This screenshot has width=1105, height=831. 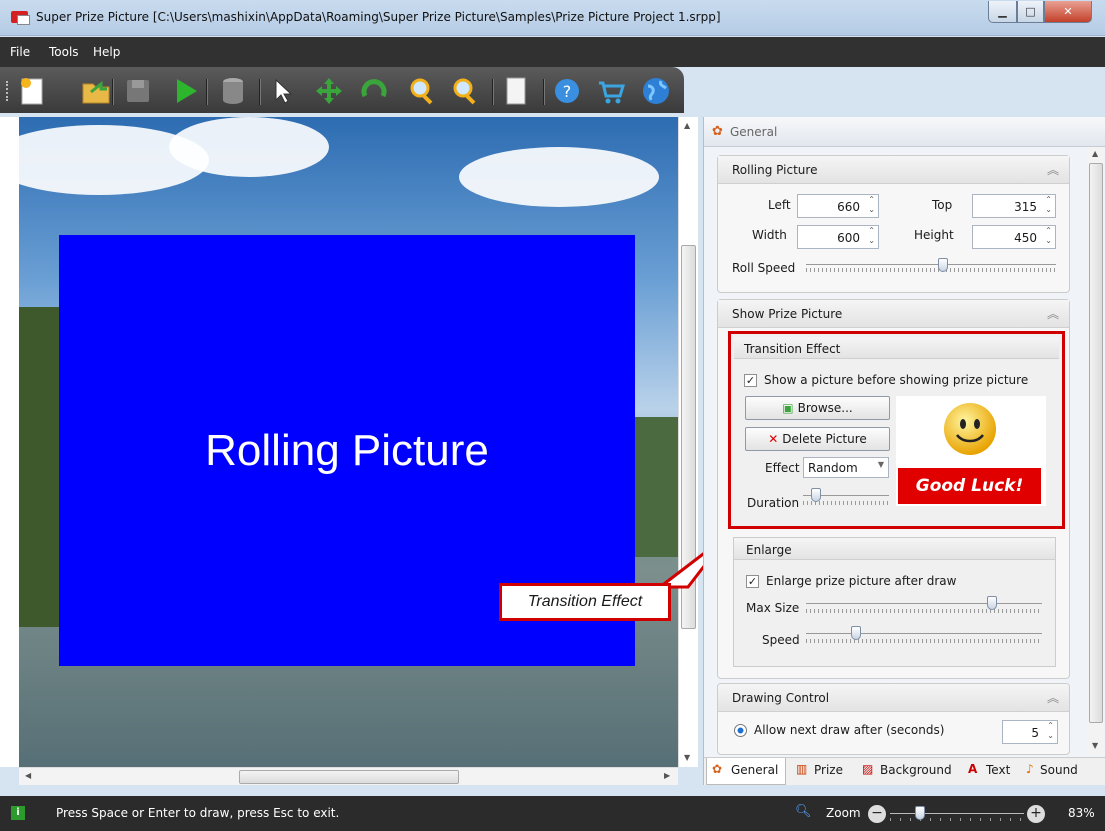 I want to click on allow-next-draw-label: Allow next draw after (seconds), so click(x=849, y=730).